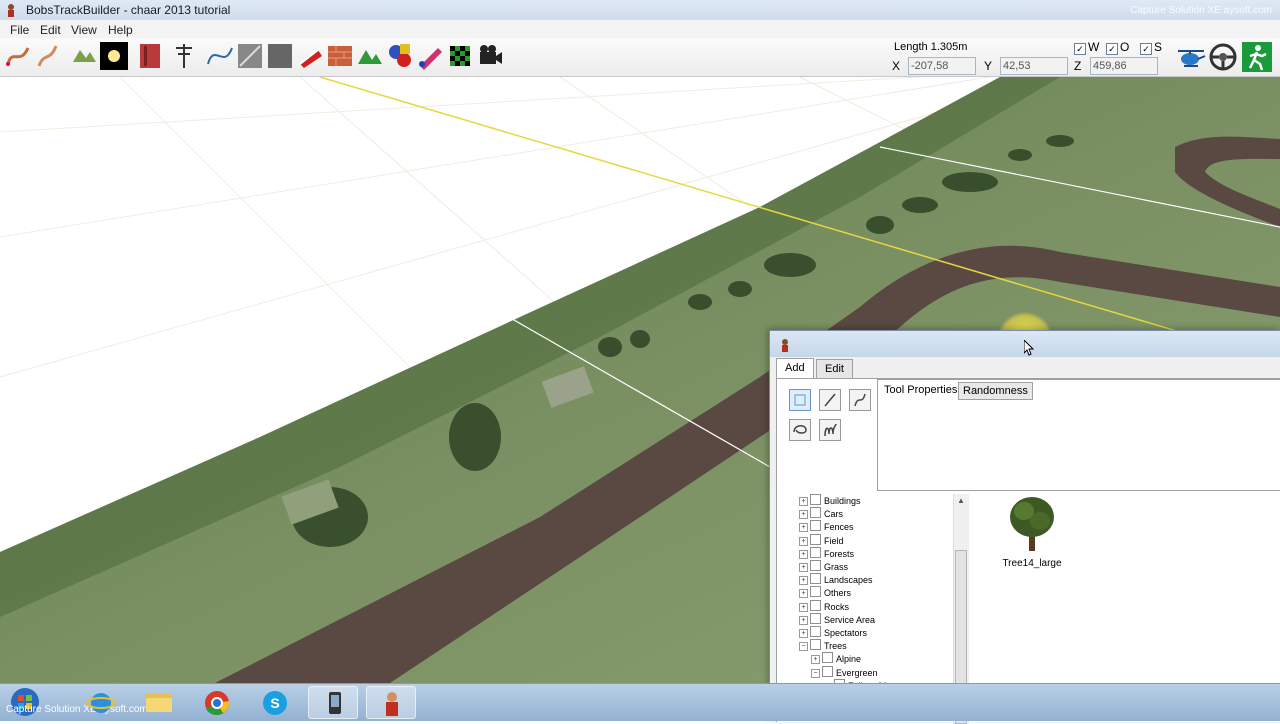 The image size is (1280, 724). What do you see at coordinates (220, 56) in the screenshot?
I see `curve-icon` at bounding box center [220, 56].